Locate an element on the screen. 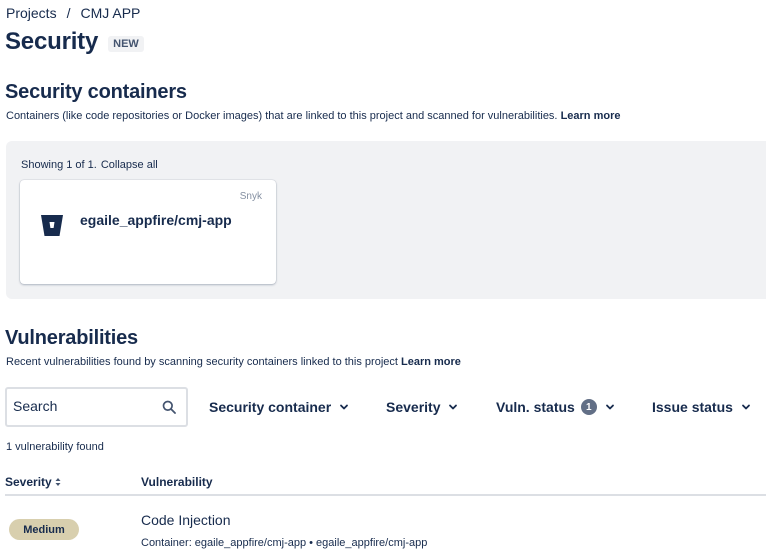 The width and height of the screenshot is (766, 557). vulnerability-count: 1 vulnerability found is located at coordinates (55, 447).